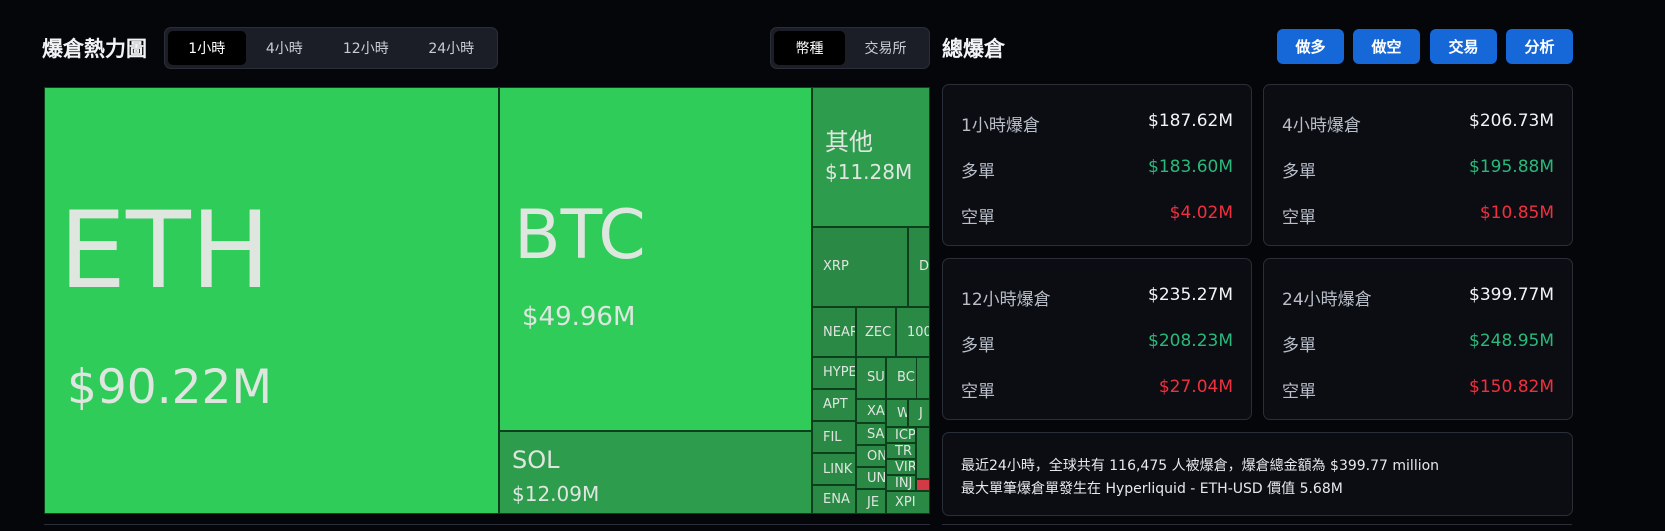 Image resolution: width=1665 pixels, height=531 pixels. I want to click on tile-symbol: ENA, so click(836, 499).